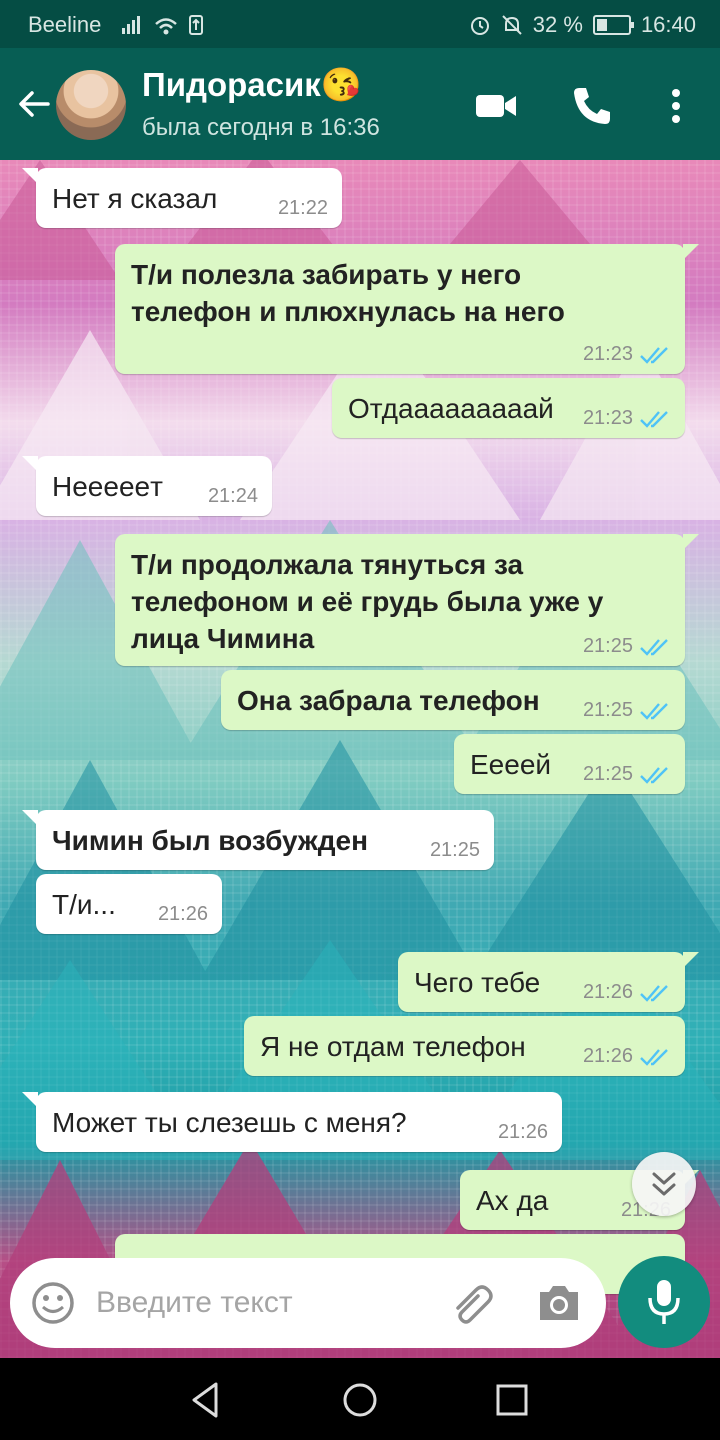 The height and width of the screenshot is (1440, 720). Describe the element at coordinates (601, 25) in the screenshot. I see `battery-level` at that location.